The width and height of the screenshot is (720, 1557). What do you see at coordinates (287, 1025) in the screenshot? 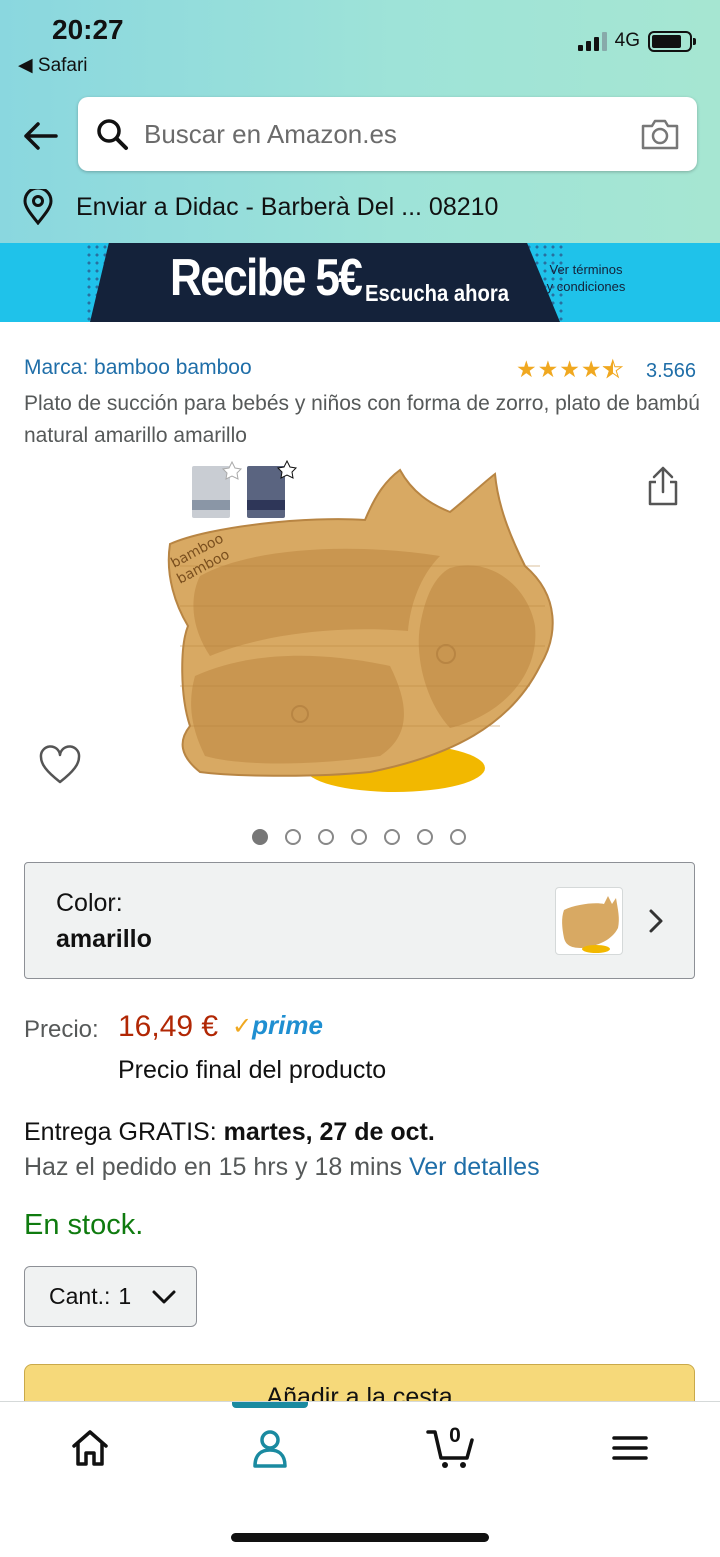
I see `prime-label: prime` at bounding box center [287, 1025].